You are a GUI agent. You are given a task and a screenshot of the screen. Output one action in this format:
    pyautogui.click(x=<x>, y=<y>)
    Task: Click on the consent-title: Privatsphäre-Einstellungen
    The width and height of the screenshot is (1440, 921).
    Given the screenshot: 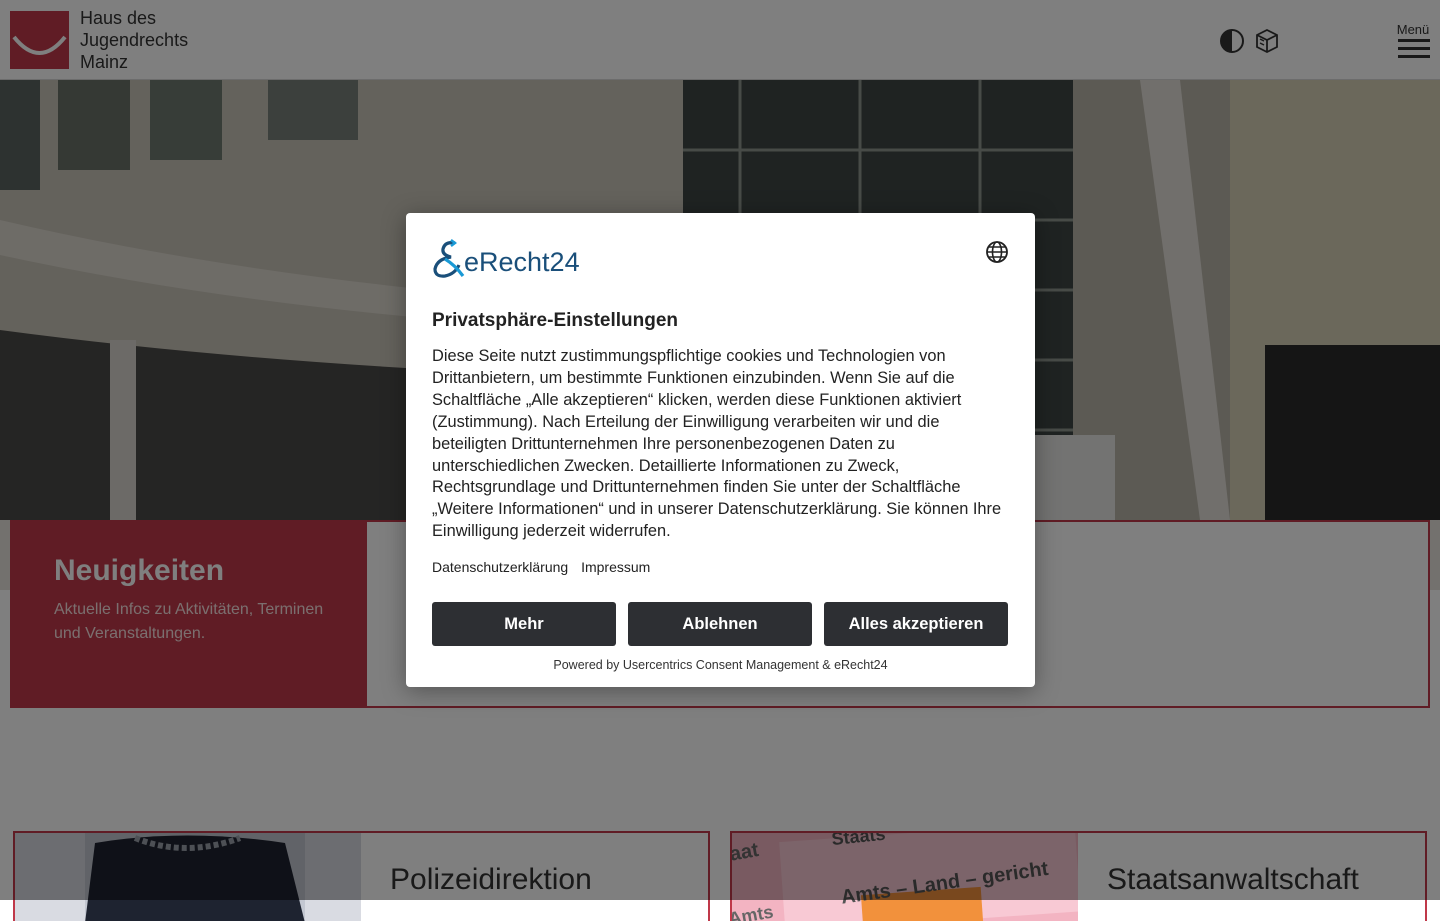 What is the action you would take?
    pyautogui.click(x=555, y=320)
    